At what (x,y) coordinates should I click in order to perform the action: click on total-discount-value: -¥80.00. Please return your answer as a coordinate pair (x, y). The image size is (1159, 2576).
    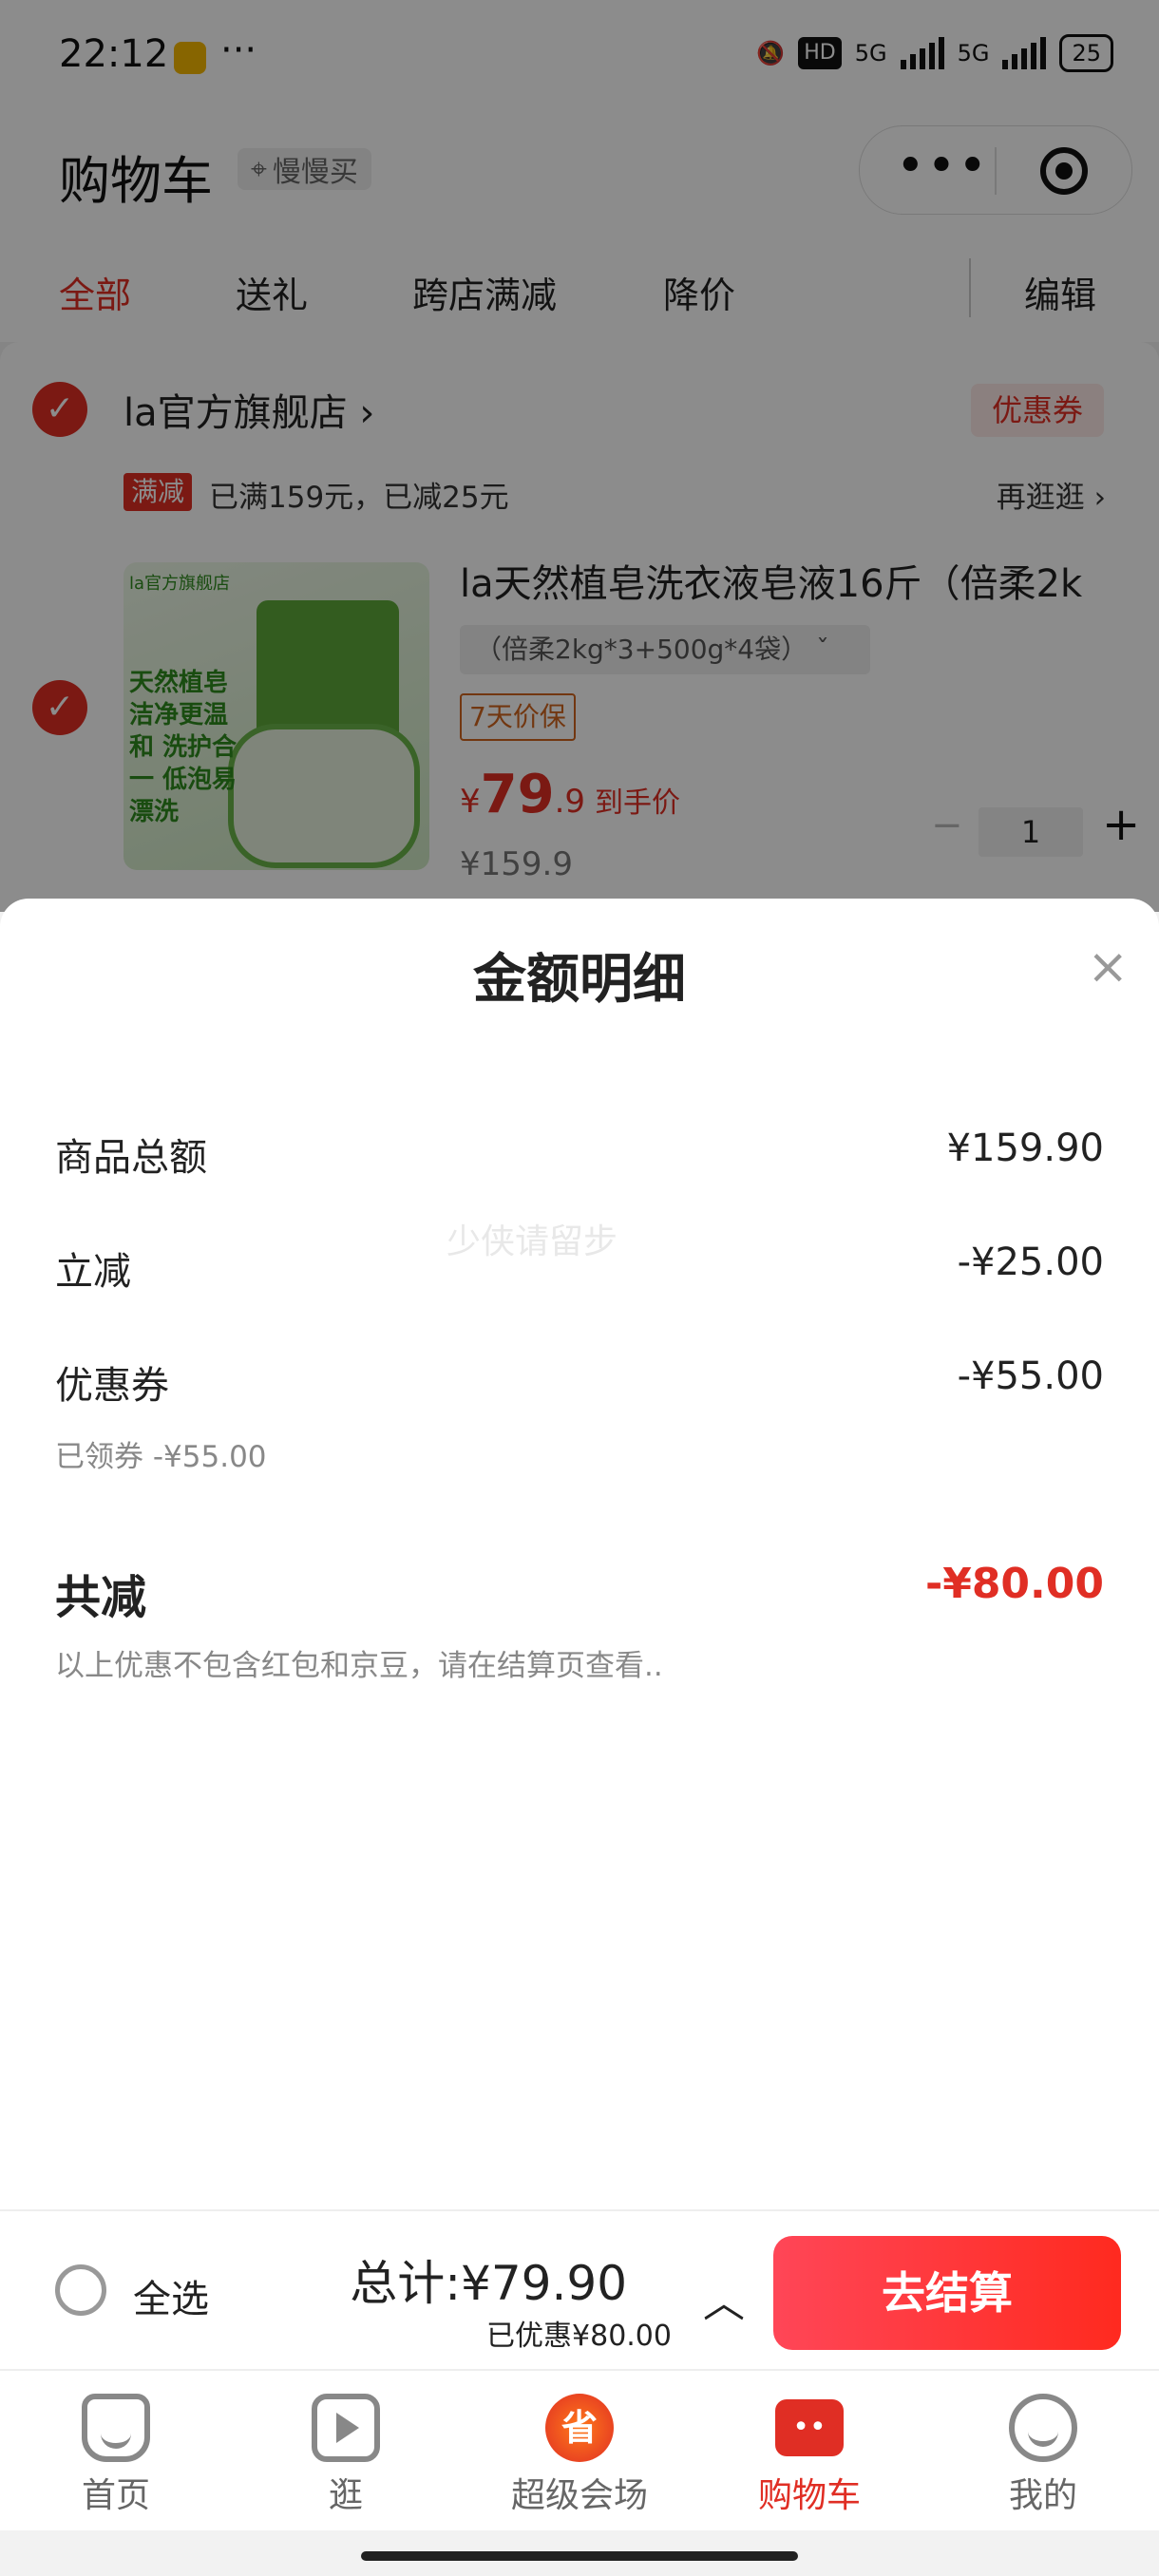
    Looking at the image, I should click on (1014, 1584).